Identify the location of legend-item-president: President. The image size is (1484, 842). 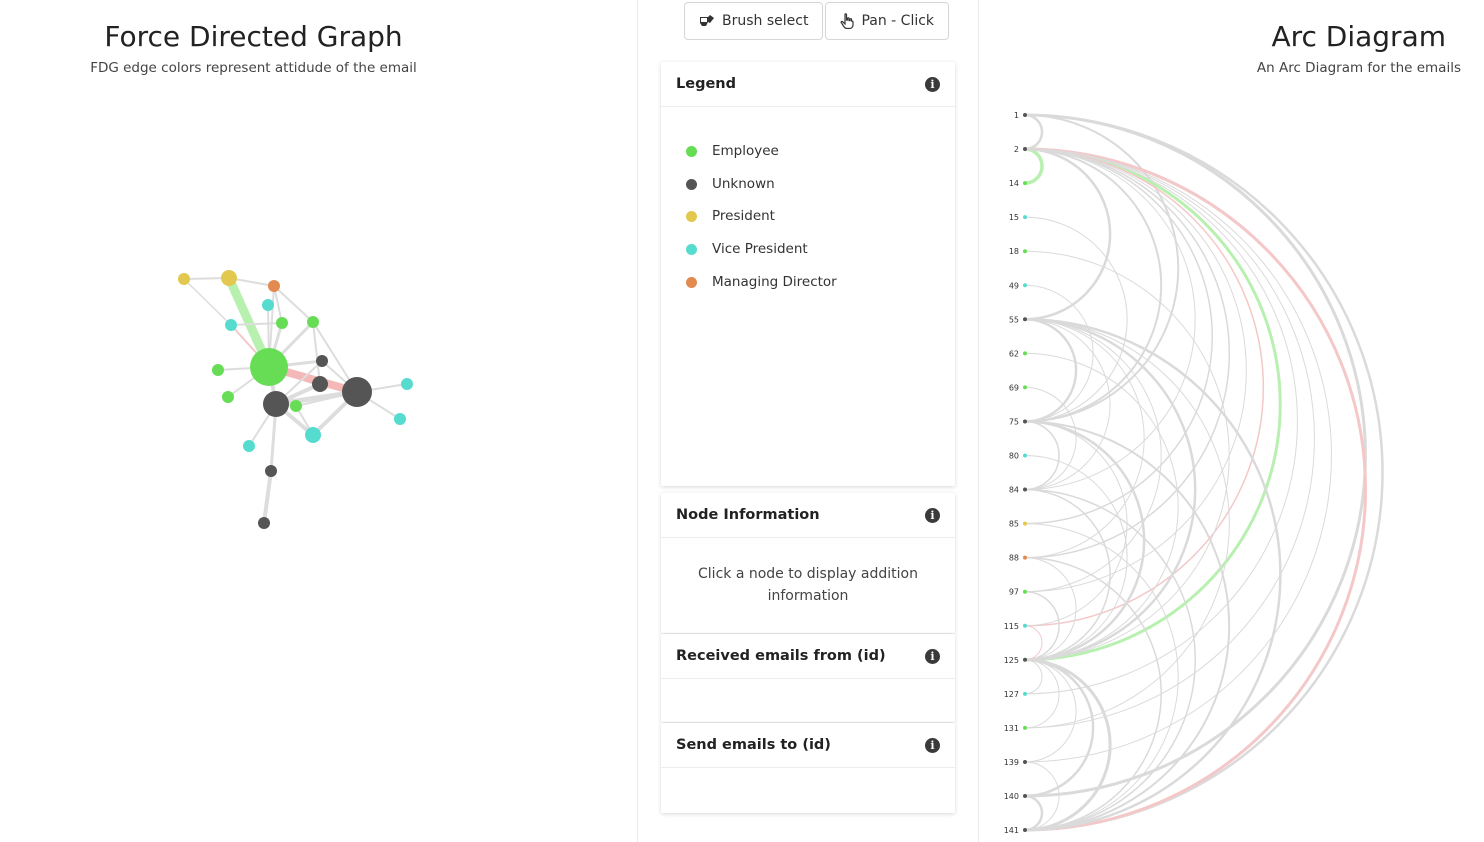
(820, 224).